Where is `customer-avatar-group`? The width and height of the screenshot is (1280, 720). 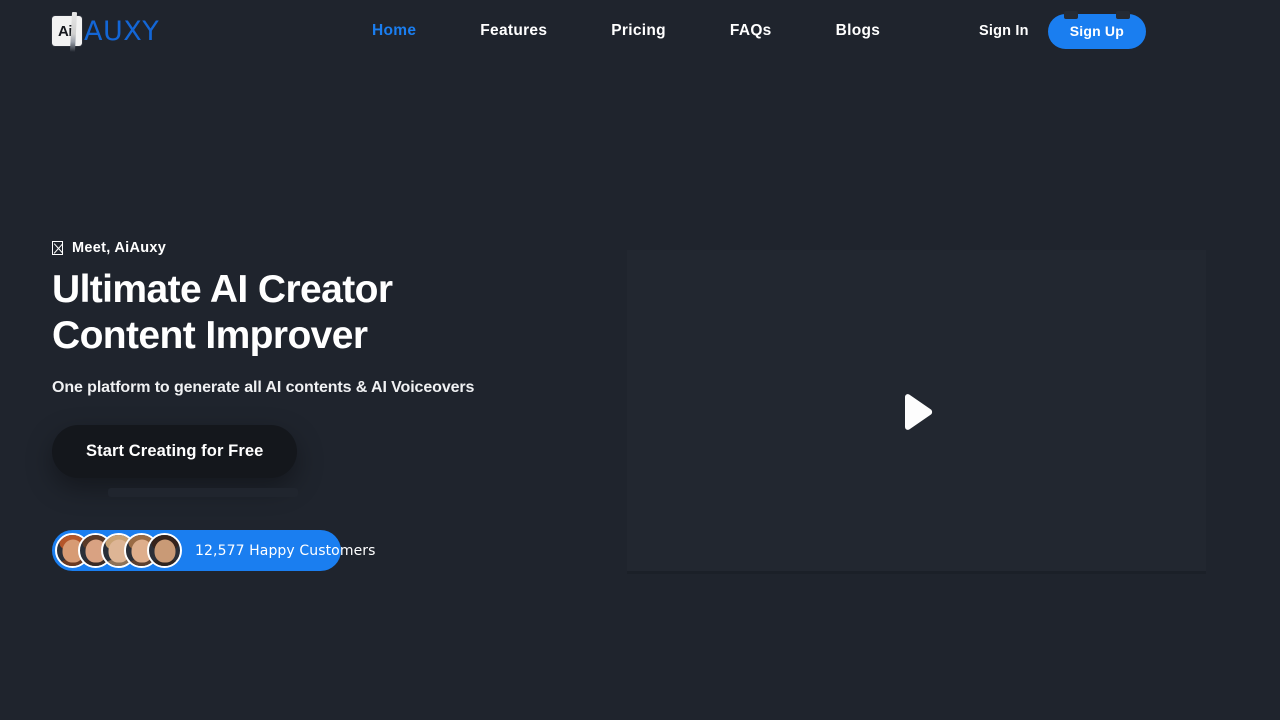
customer-avatar-group is located at coordinates (118, 550).